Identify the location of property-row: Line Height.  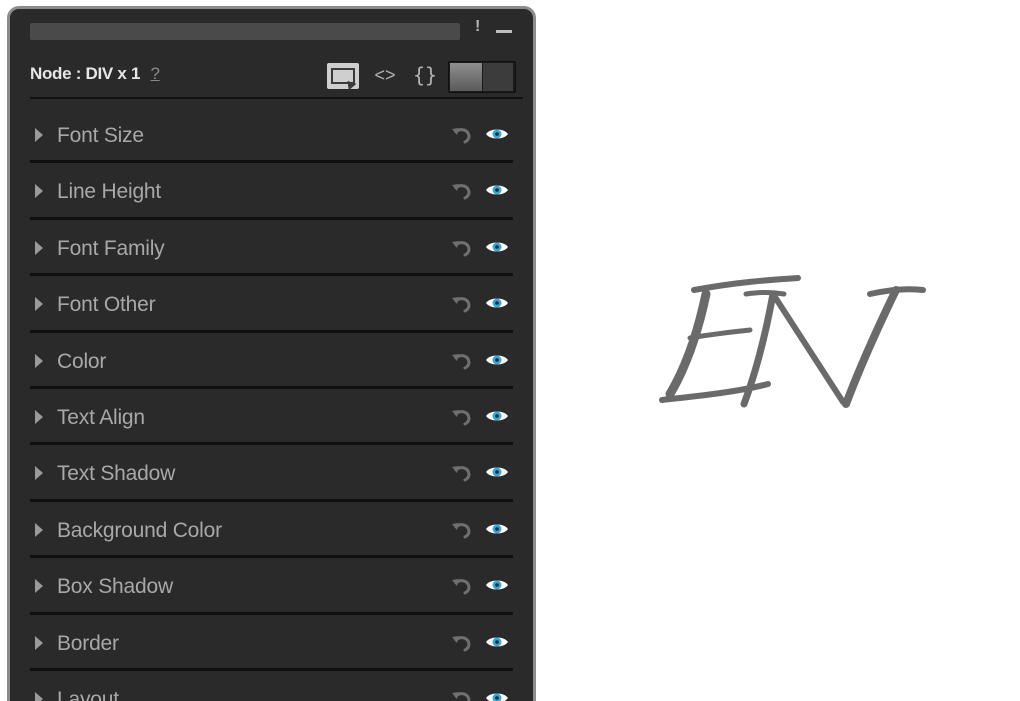
(271, 191).